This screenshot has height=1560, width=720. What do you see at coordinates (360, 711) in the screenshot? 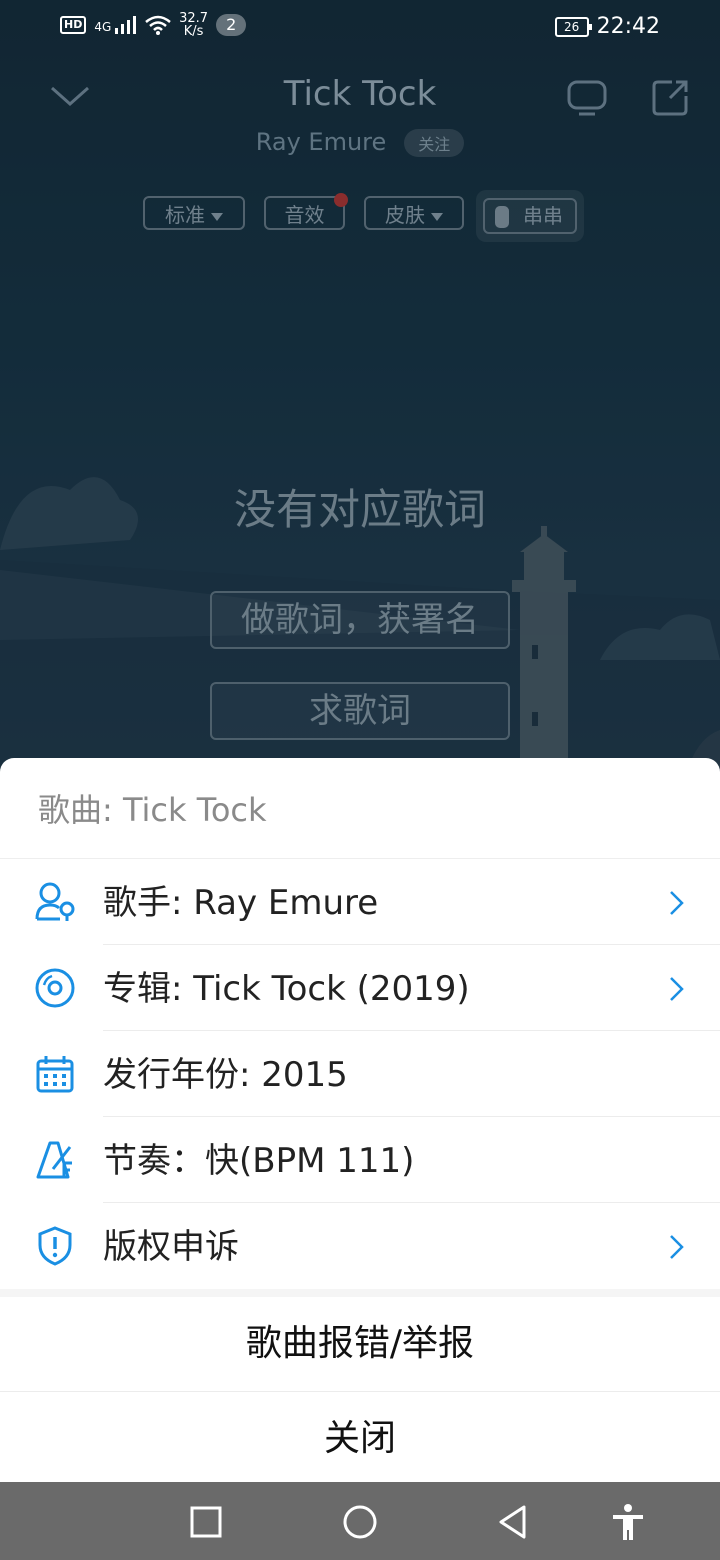
I see `request-lyrics-button: 求歌词` at bounding box center [360, 711].